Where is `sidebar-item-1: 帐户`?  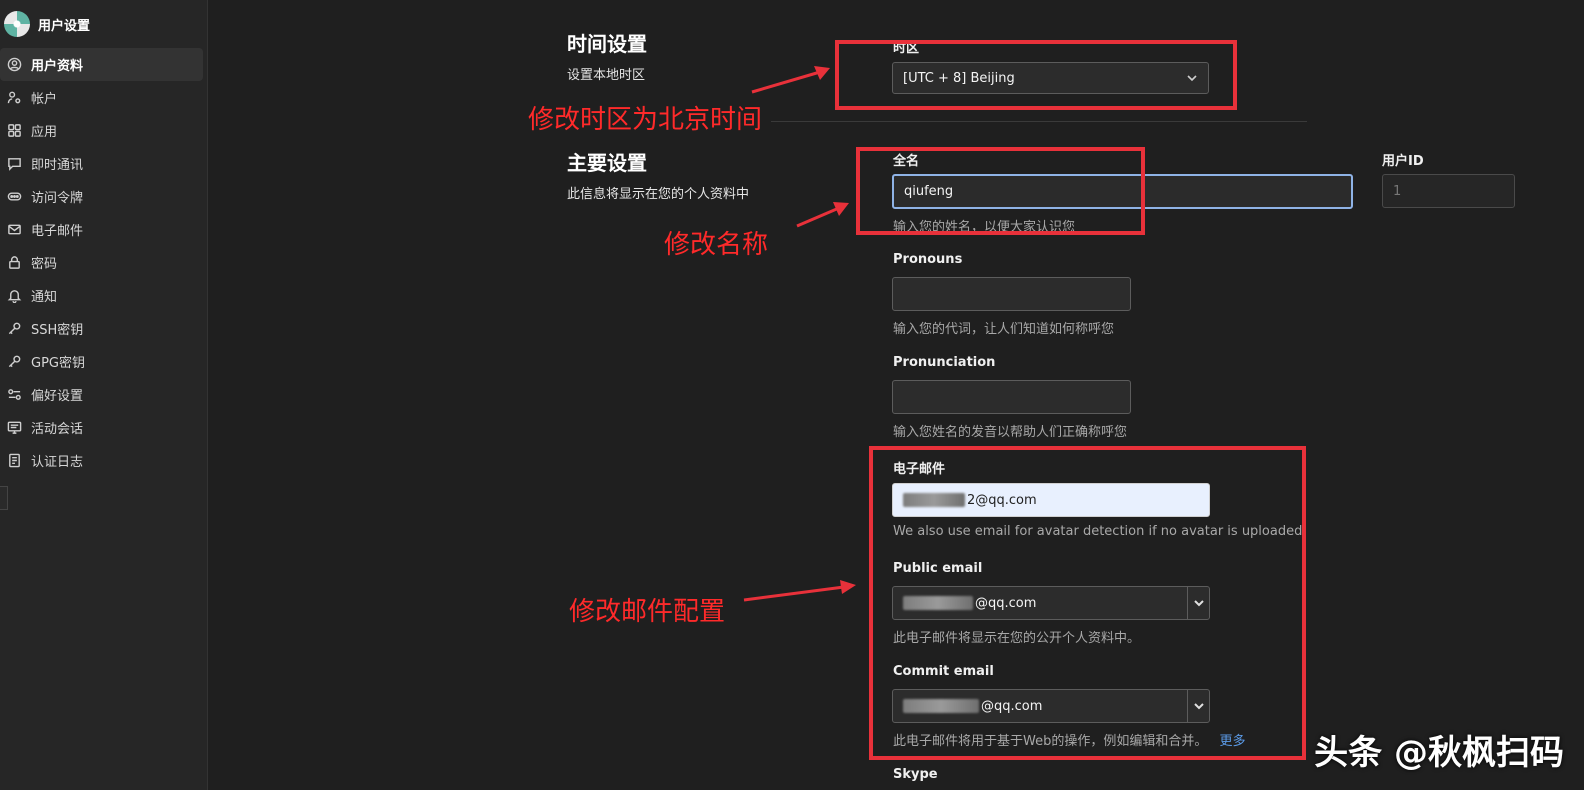
sidebar-item-1: 帐户 is located at coordinates (101, 97).